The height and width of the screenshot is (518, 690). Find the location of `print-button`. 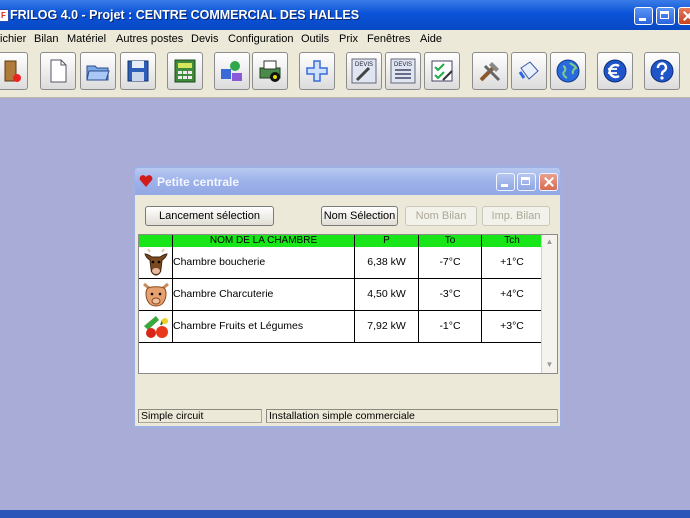

print-button is located at coordinates (270, 71).